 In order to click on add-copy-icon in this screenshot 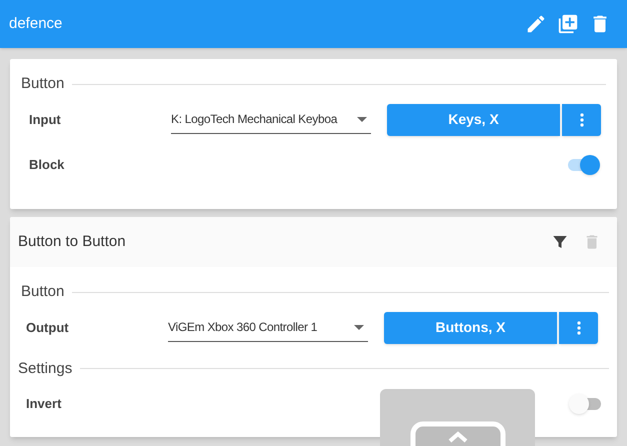, I will do `click(568, 24)`.